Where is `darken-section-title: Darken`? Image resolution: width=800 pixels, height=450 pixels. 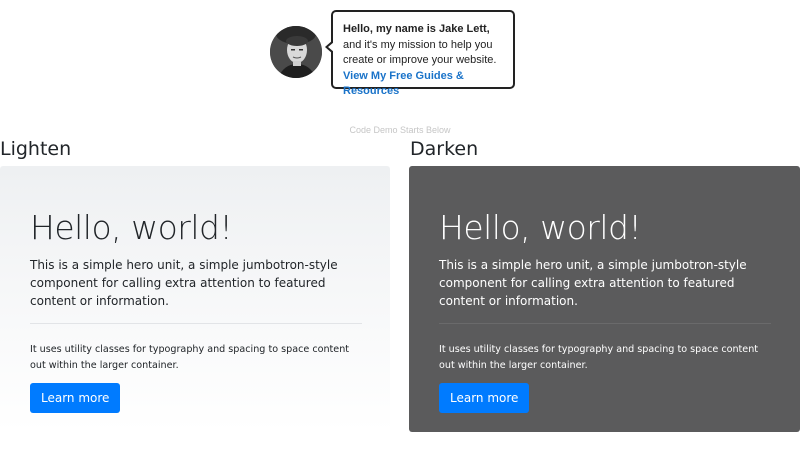
darken-section-title: Darken is located at coordinates (444, 149).